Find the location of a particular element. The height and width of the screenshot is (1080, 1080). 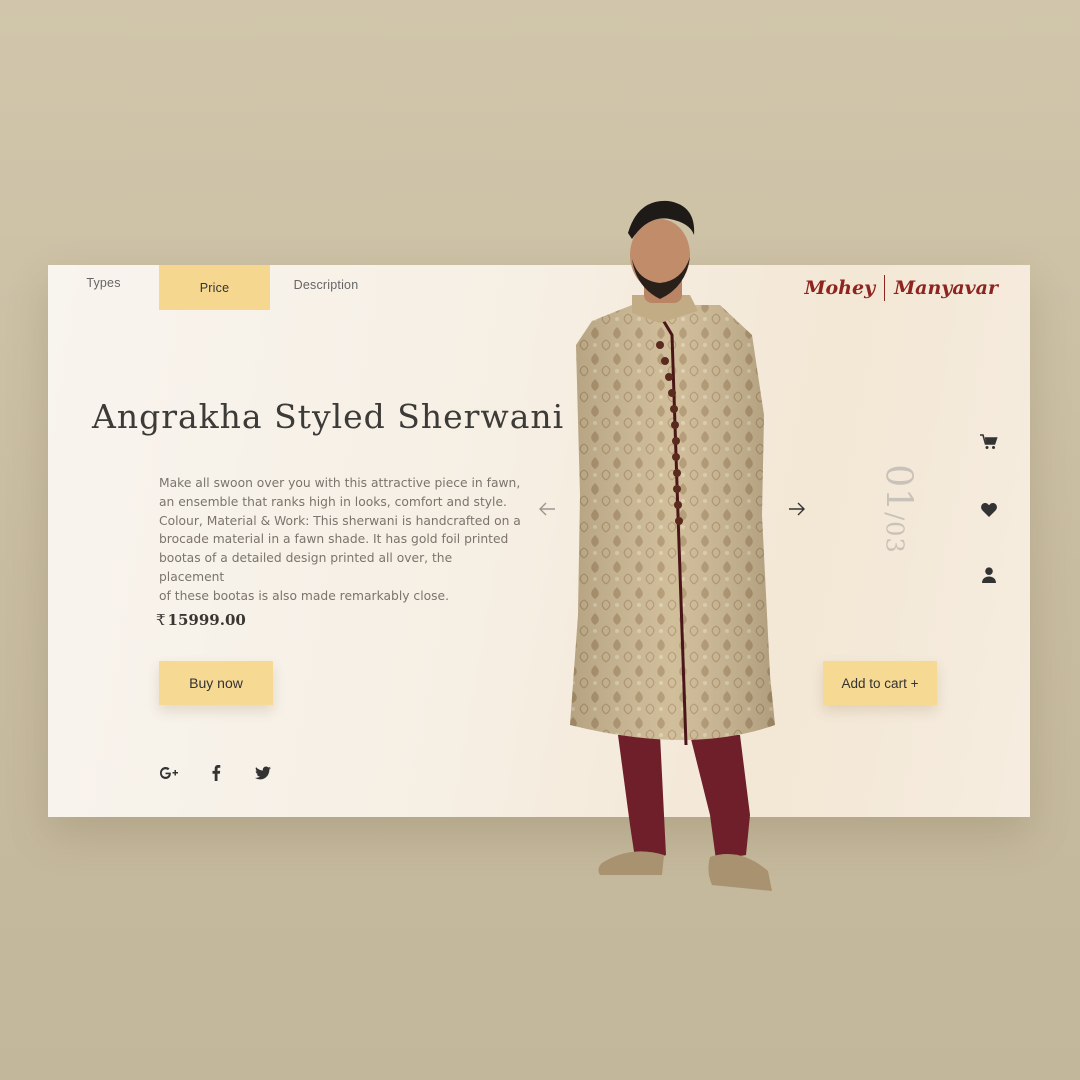

brand-divider is located at coordinates (885, 288).